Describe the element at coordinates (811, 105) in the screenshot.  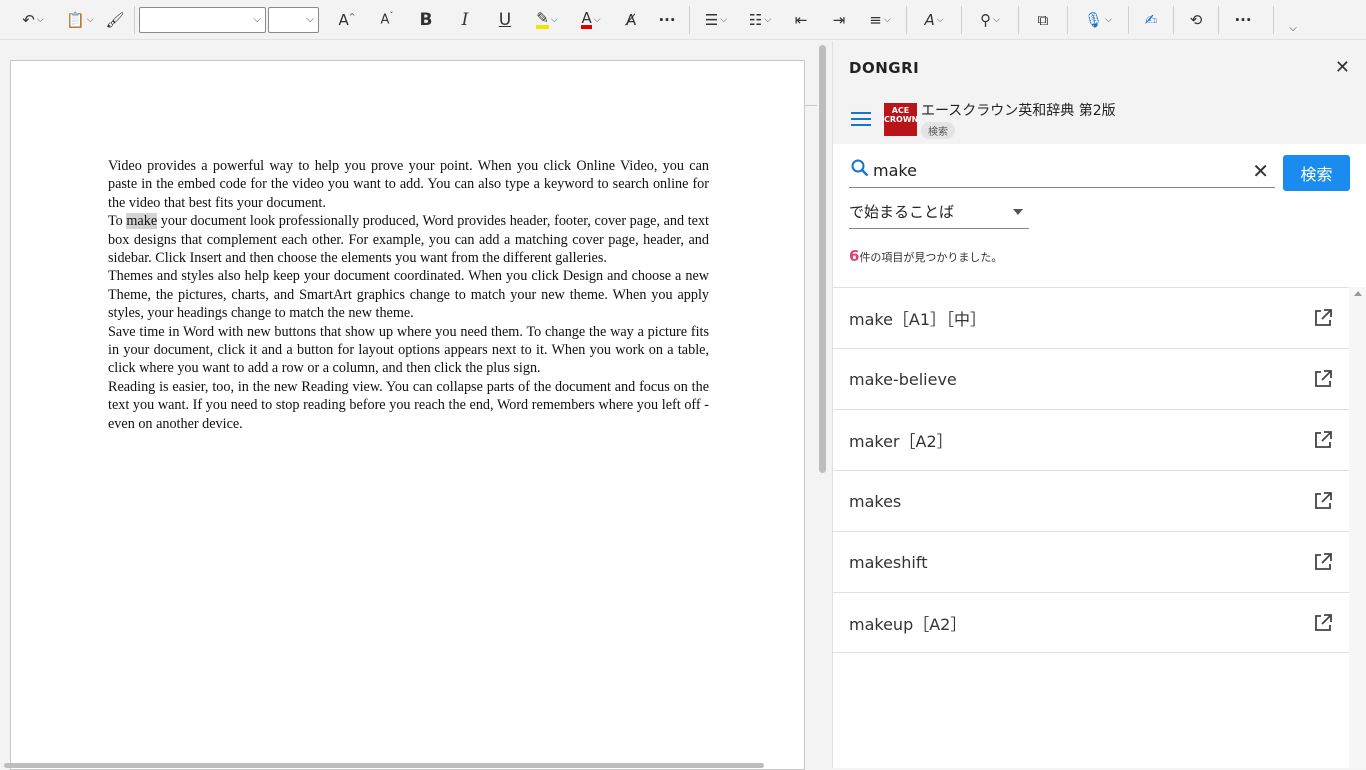
I see `page-margin-mark` at that location.